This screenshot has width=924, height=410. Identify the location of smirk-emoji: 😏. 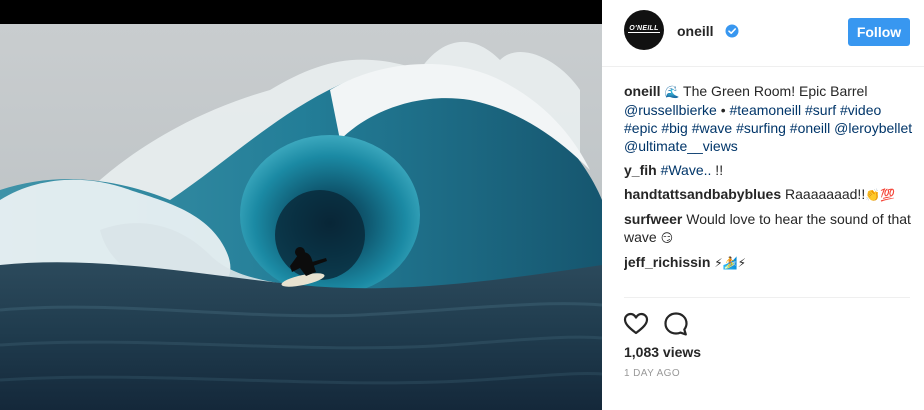
(667, 238).